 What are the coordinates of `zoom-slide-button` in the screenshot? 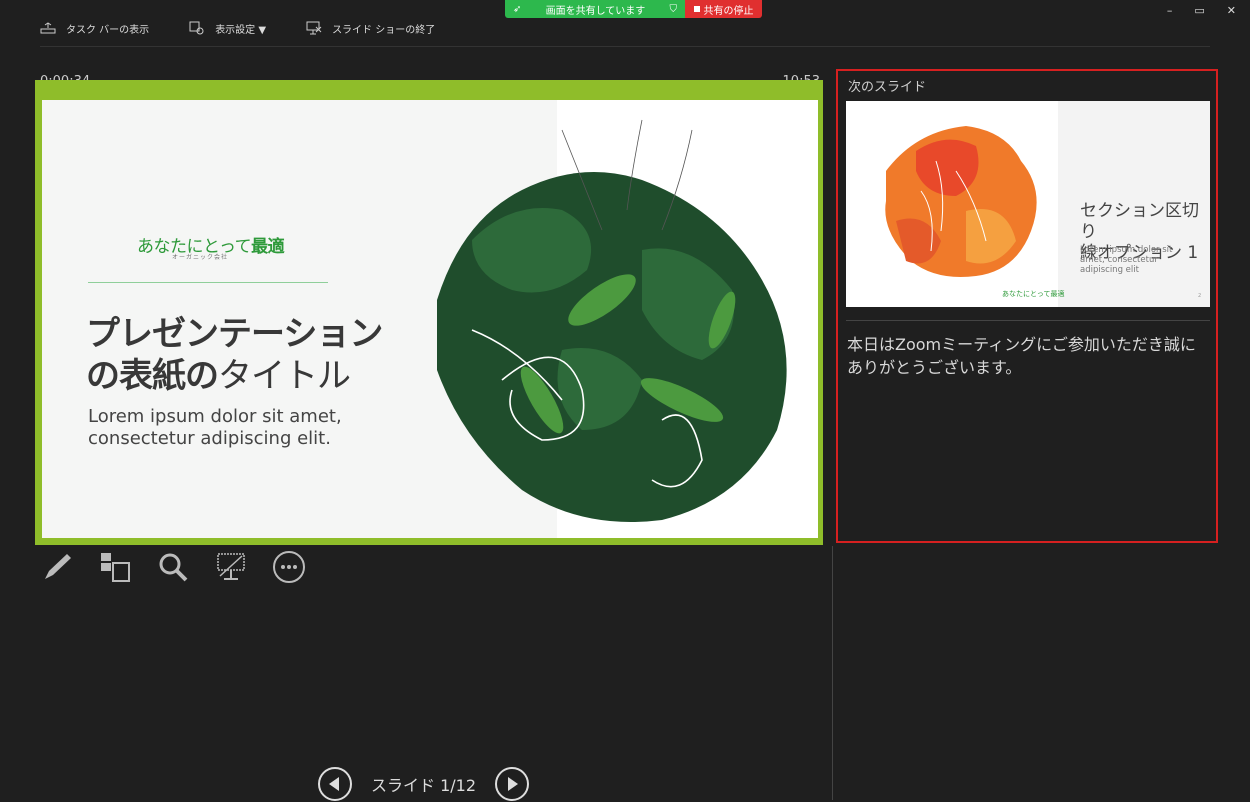 It's located at (173, 567).